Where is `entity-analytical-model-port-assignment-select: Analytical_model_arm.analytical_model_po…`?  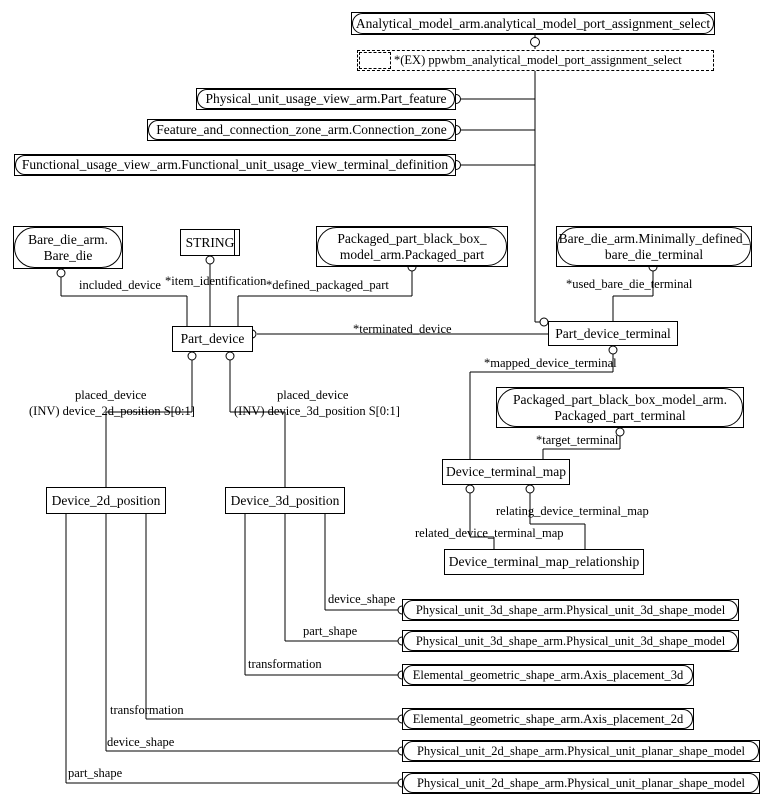 entity-analytical-model-port-assignment-select: Analytical_model_arm.analytical_model_po… is located at coordinates (533, 23).